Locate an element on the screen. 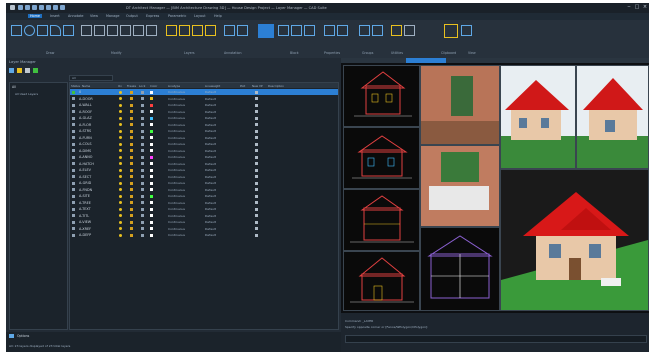 The height and width of the screenshot is (355, 655). layer-name: A-GLAZ is located at coordinates (85, 118).